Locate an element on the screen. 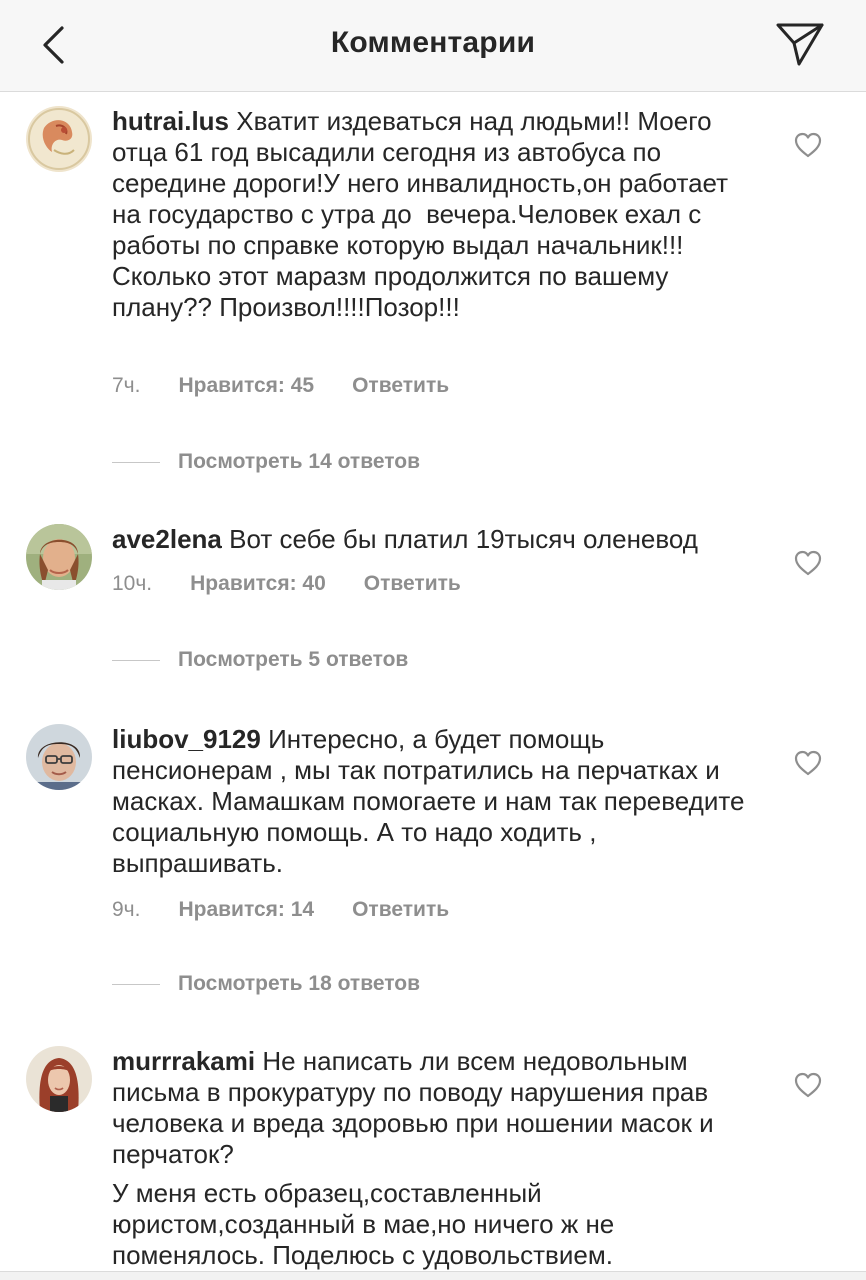 Image resolution: width=866 pixels, height=1280 pixels. username: ave2lena is located at coordinates (167, 539).